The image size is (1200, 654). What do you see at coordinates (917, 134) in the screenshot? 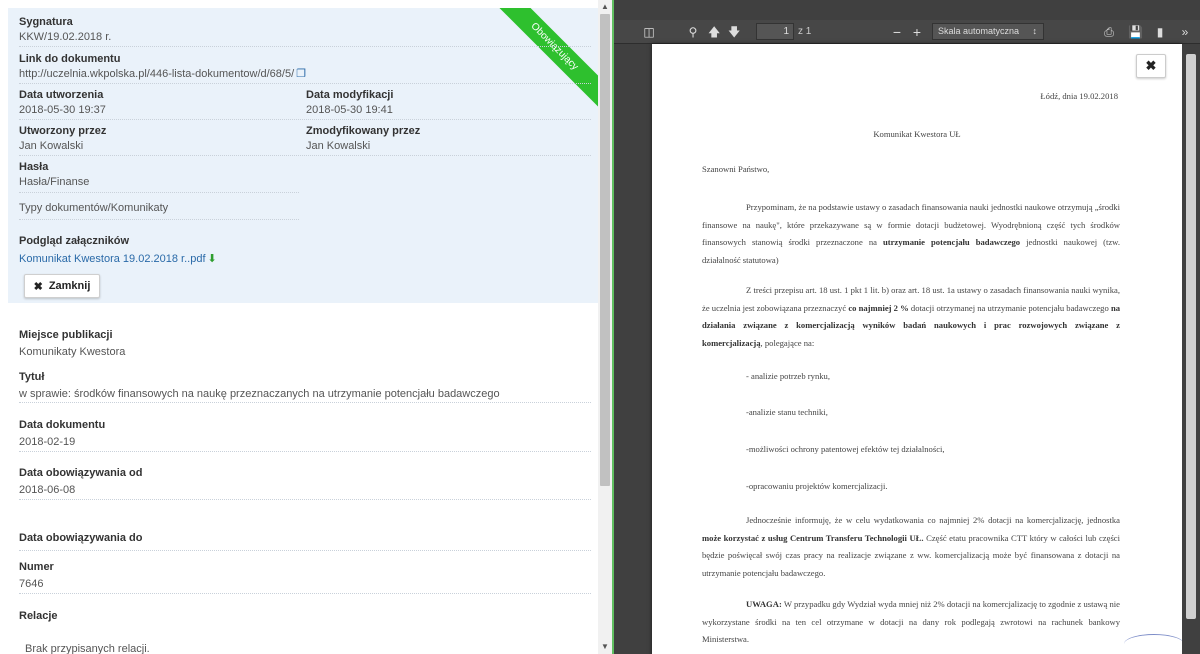
I see `pdf-heading: Komunikat Kwestora UŁ` at bounding box center [917, 134].